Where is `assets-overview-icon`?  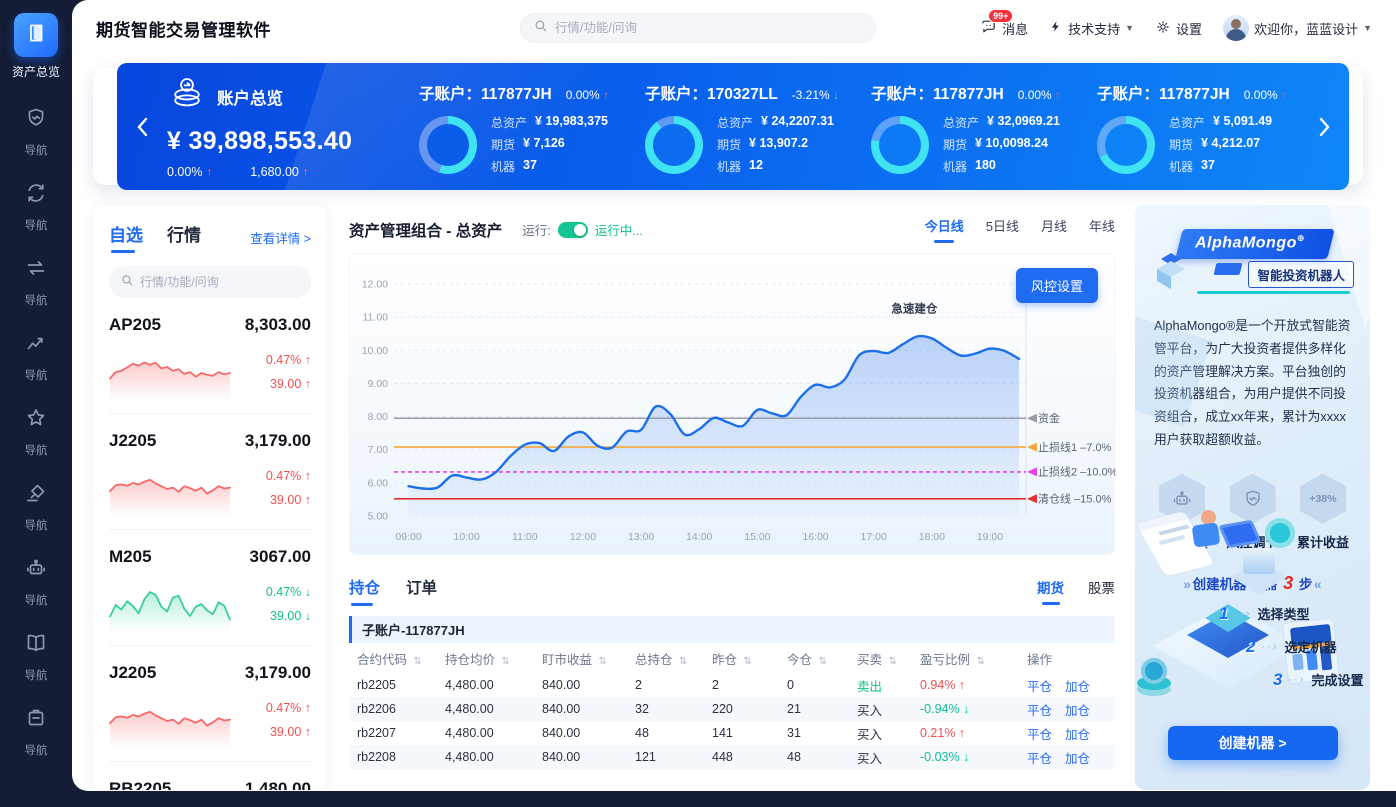
assets-overview-icon is located at coordinates (36, 35).